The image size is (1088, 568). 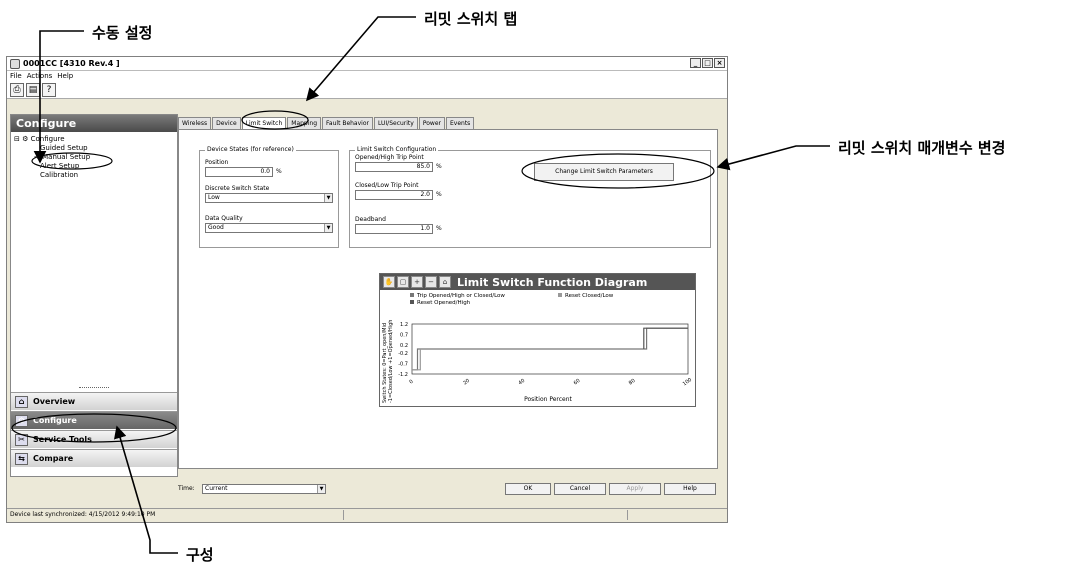 What do you see at coordinates (445, 282) in the screenshot?
I see `reset-icon: ⌂` at bounding box center [445, 282].